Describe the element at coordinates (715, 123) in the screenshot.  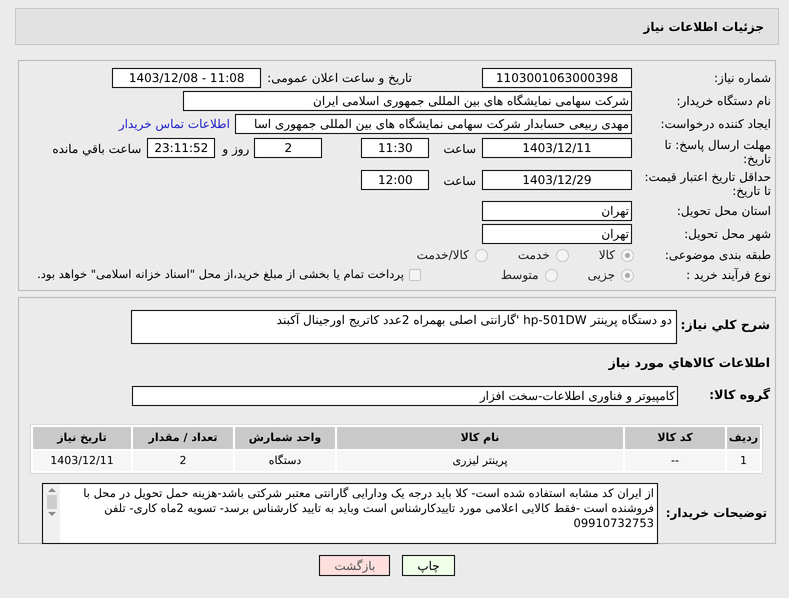
I see `field-label: ایجاد کننده درخواست:` at that location.